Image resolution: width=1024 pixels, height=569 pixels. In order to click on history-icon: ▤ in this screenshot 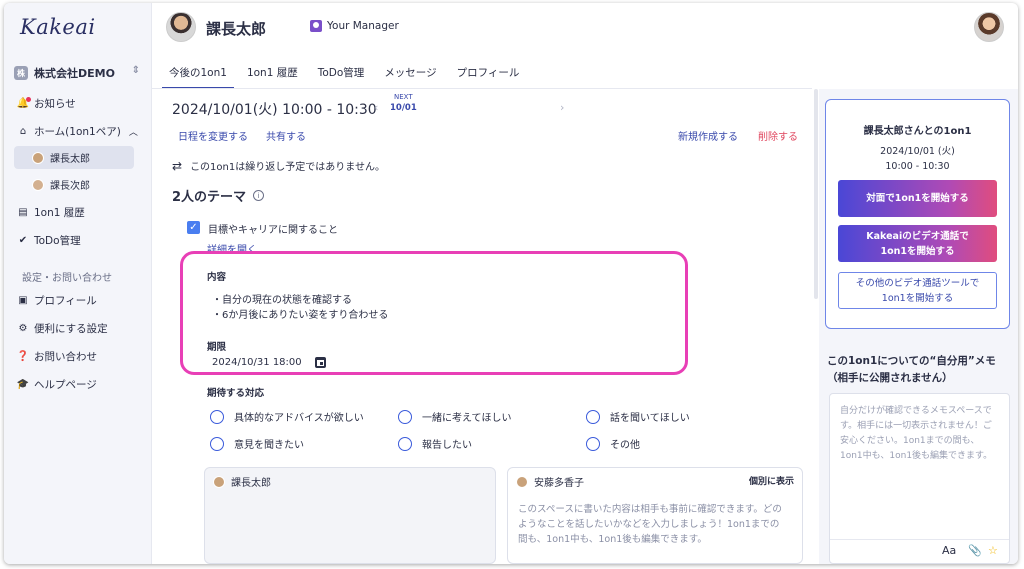, I will do `click(23, 212)`.